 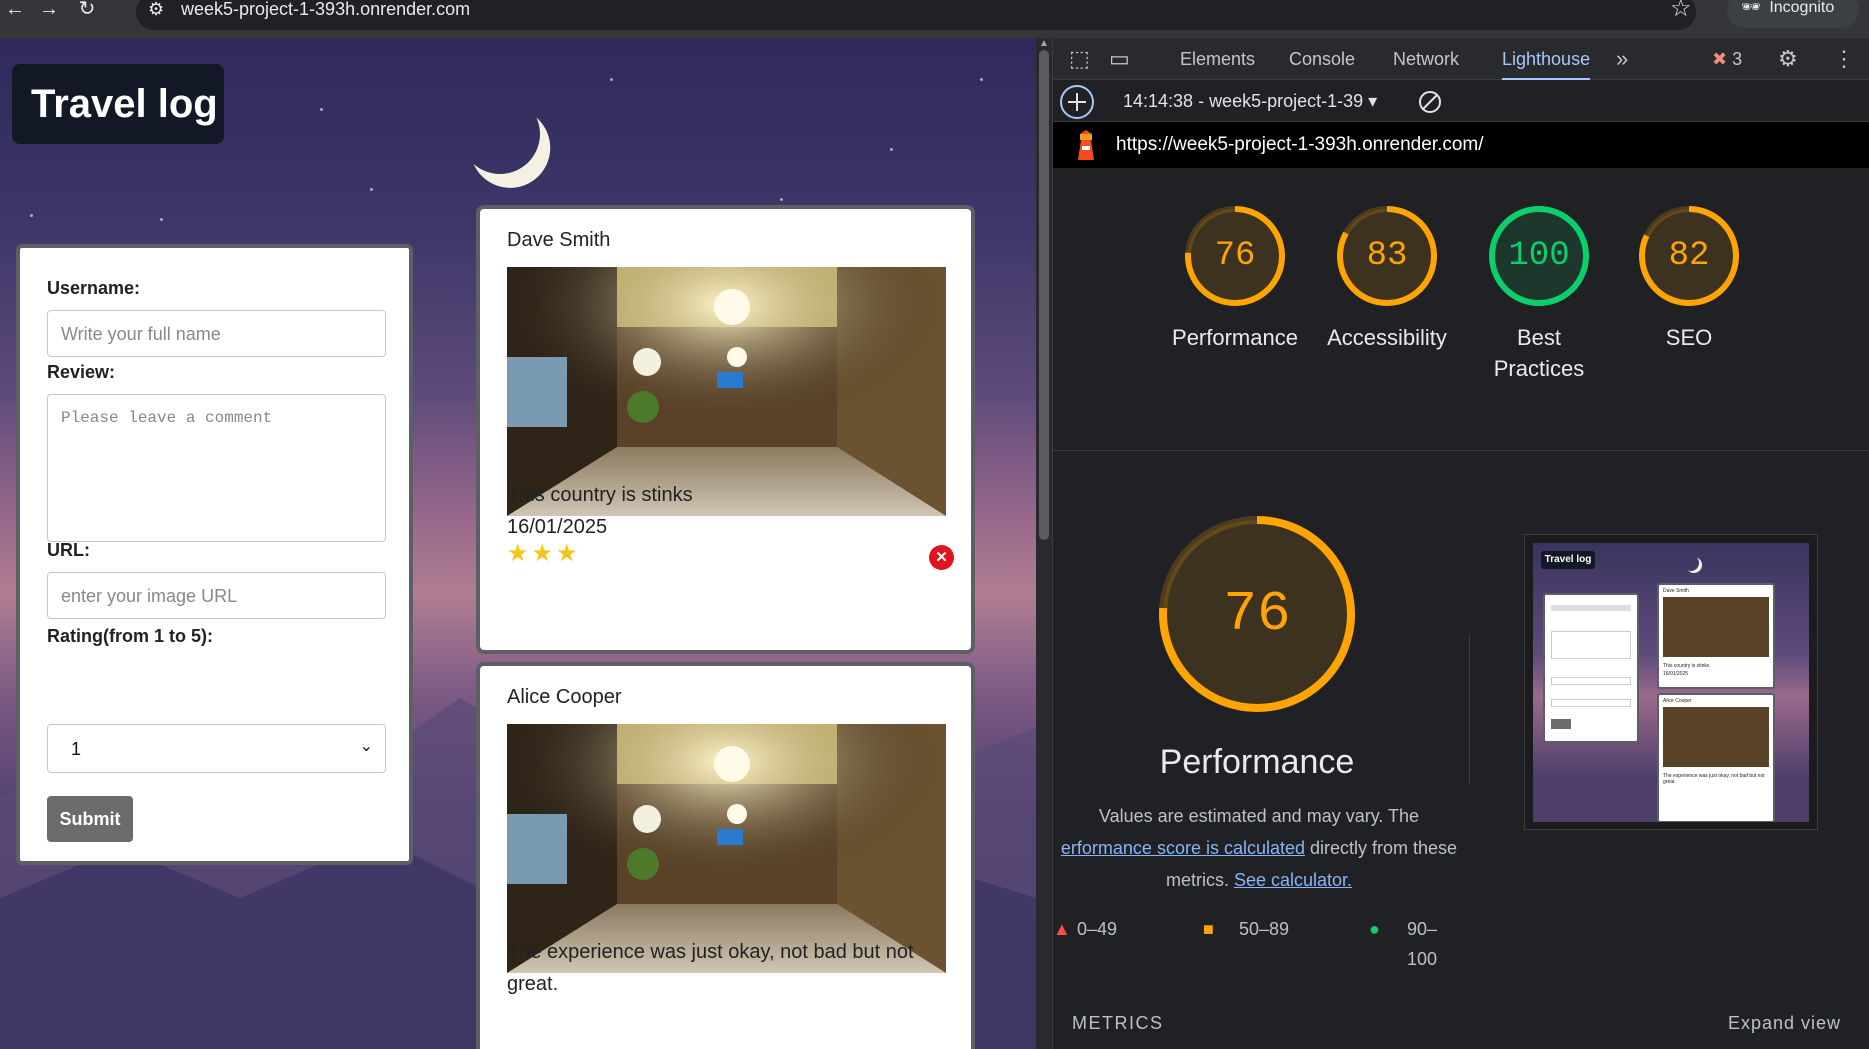 I want to click on inspect-element-icon: ⬚, so click(x=1079, y=59).